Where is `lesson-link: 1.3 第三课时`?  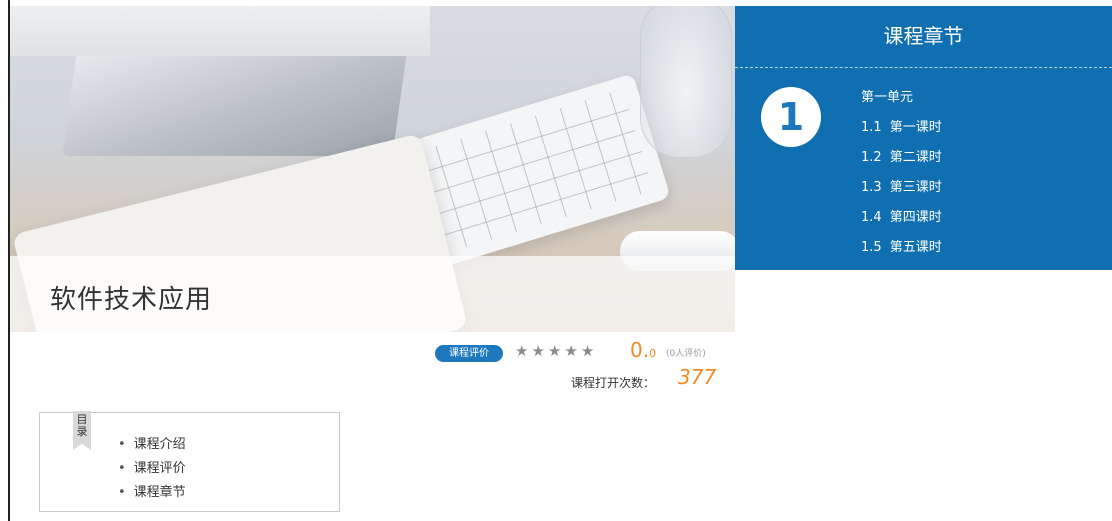
lesson-link: 1.3 第三课时 is located at coordinates (901, 185).